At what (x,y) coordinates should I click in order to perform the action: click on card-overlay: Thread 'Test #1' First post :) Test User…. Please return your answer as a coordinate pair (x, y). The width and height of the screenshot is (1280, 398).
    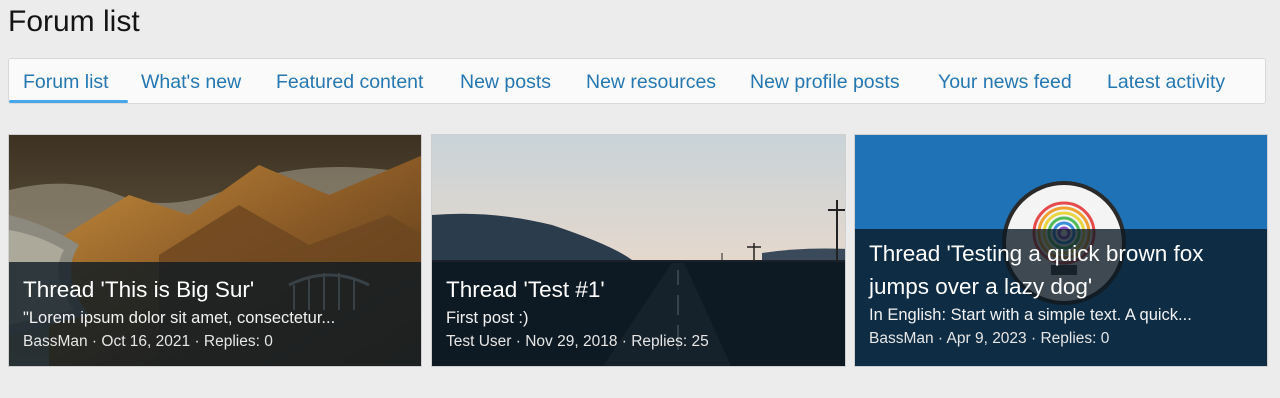
    Looking at the image, I should click on (638, 314).